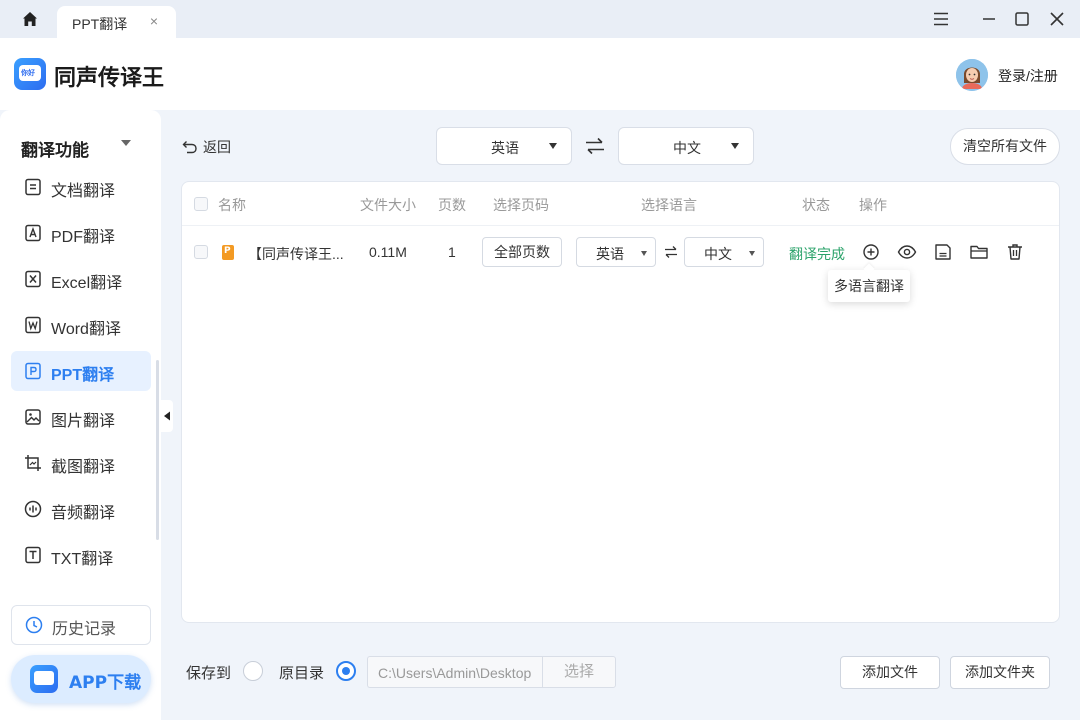 The height and width of the screenshot is (720, 1080). I want to click on select-all-checkbox, so click(201, 204).